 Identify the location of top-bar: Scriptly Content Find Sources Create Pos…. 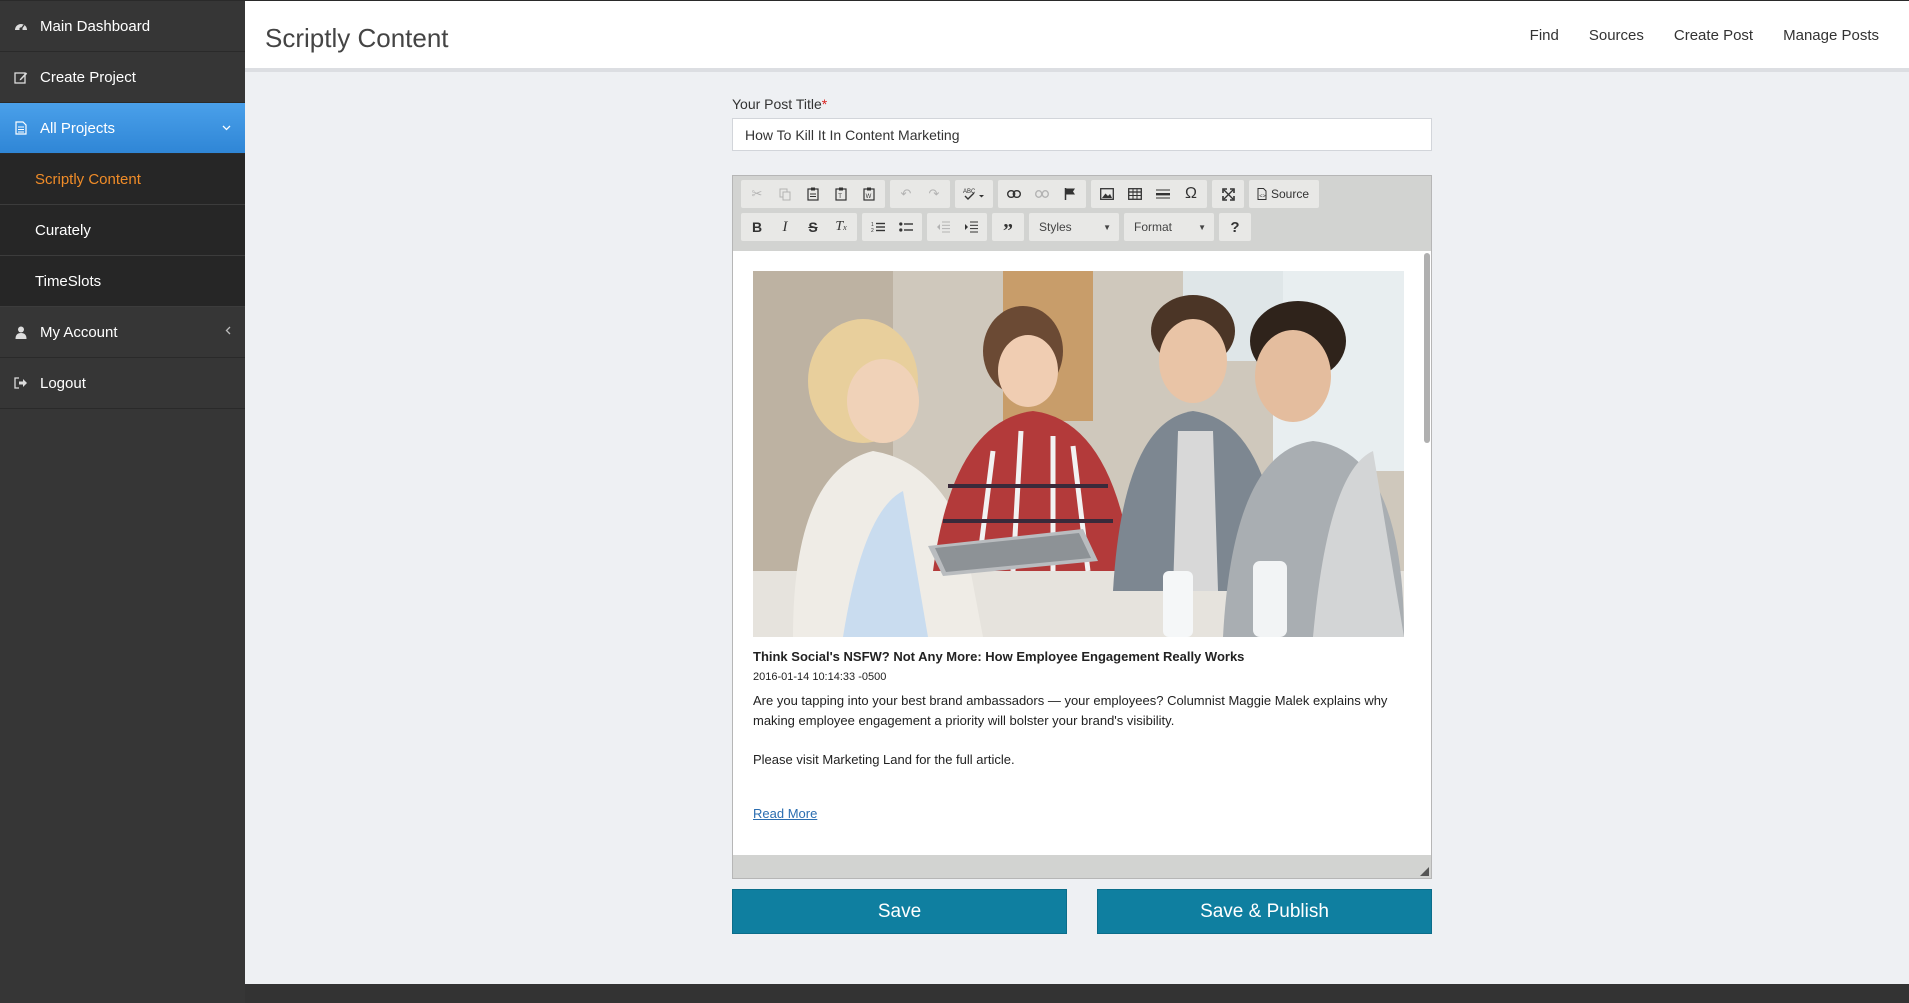
(1077, 36).